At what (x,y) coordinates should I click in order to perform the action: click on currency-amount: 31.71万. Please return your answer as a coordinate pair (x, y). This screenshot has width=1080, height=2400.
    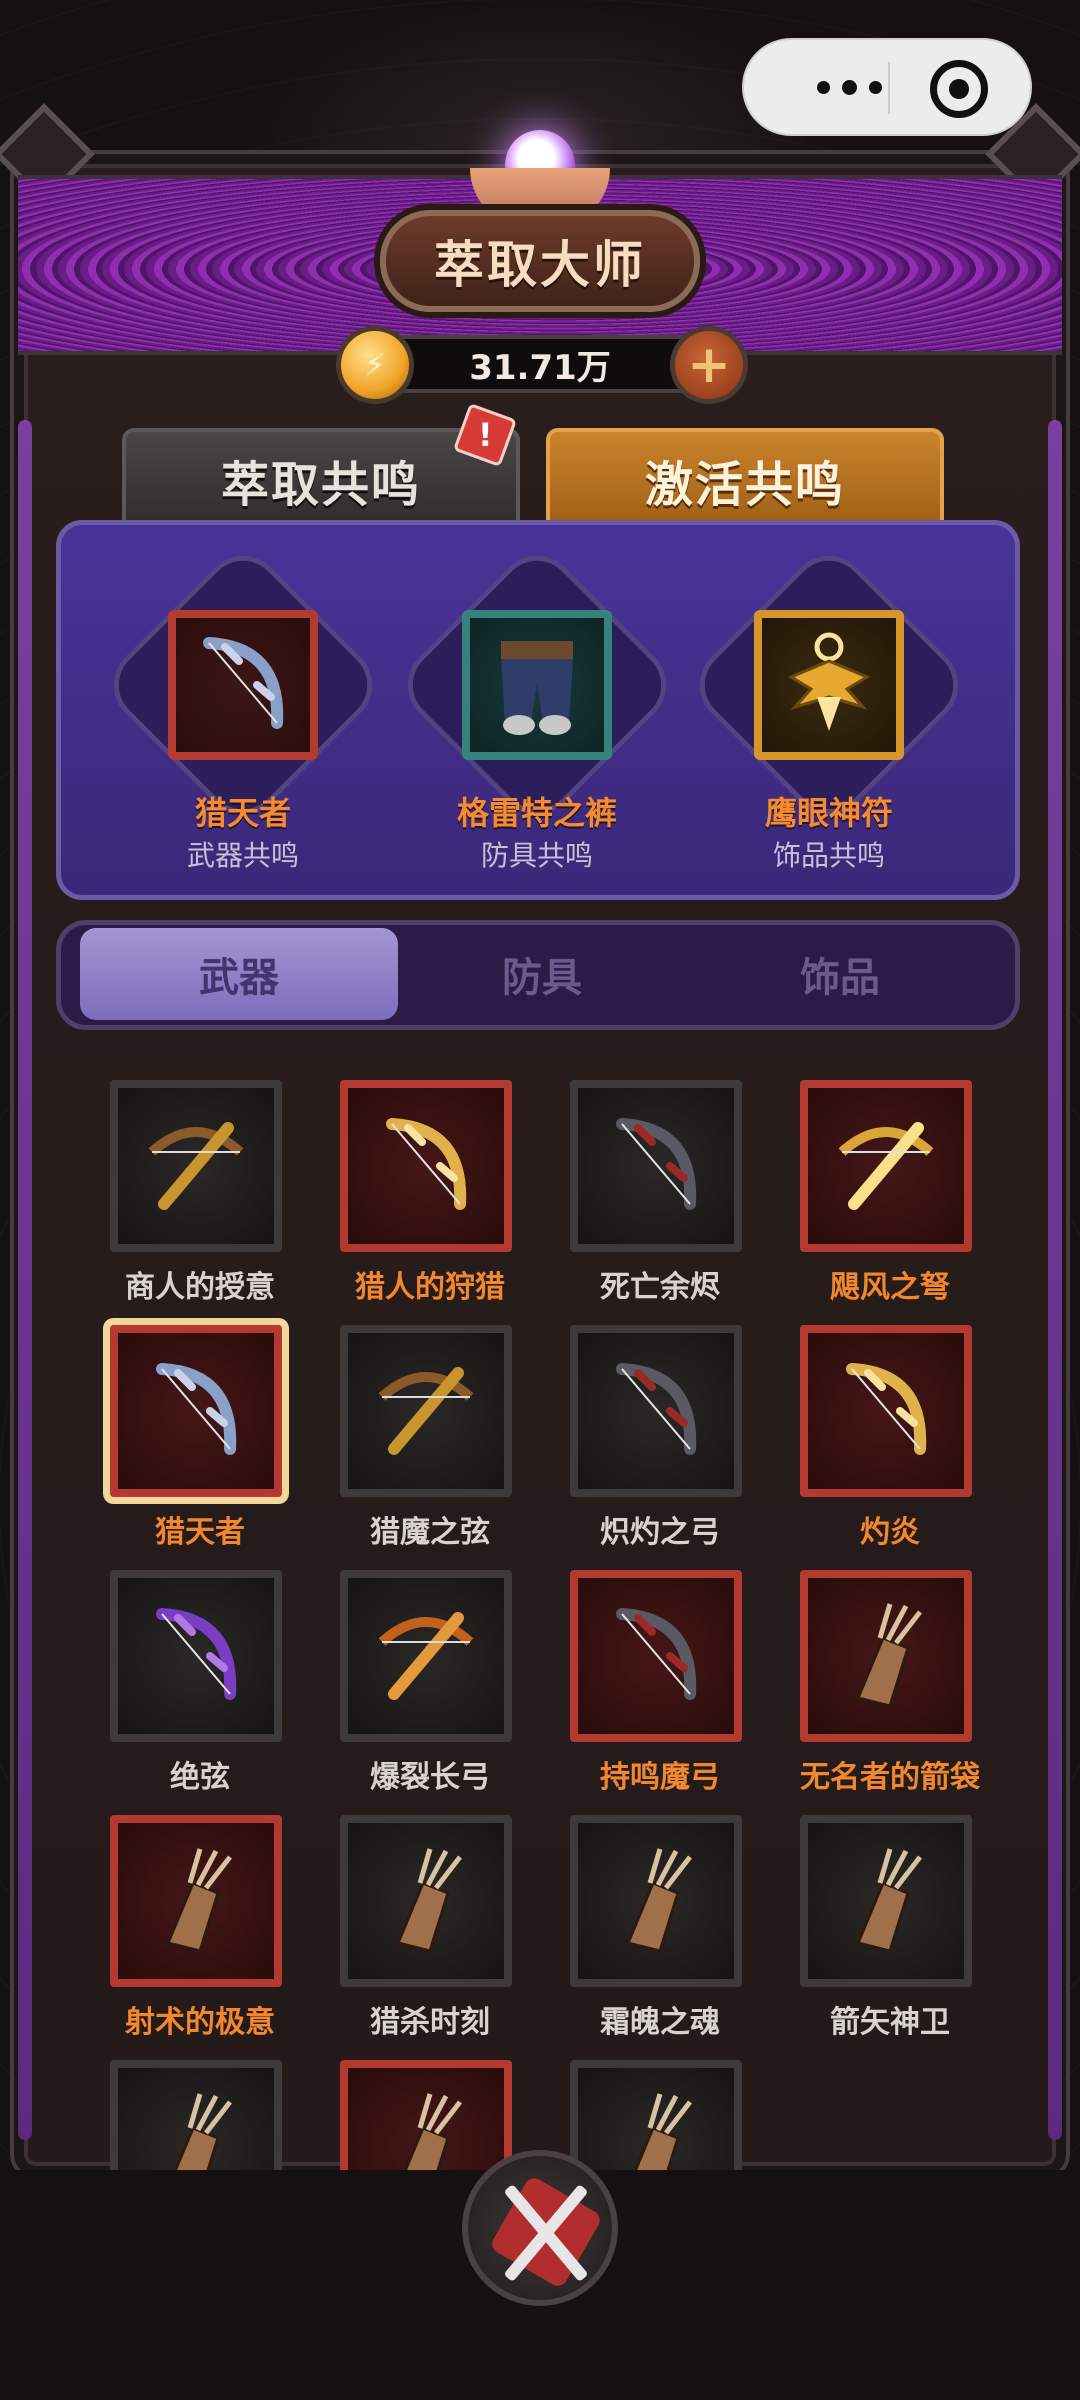
    Looking at the image, I should click on (540, 367).